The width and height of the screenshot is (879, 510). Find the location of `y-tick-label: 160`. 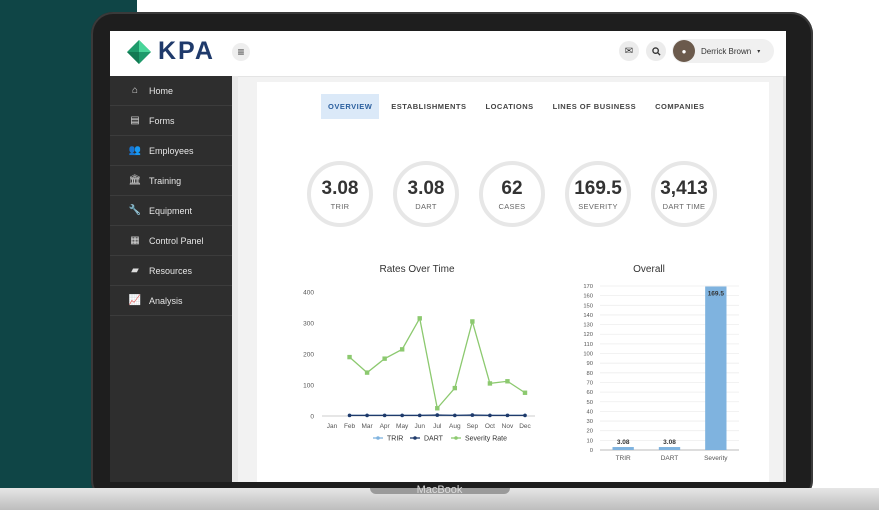

y-tick-label: 160 is located at coordinates (588, 297).